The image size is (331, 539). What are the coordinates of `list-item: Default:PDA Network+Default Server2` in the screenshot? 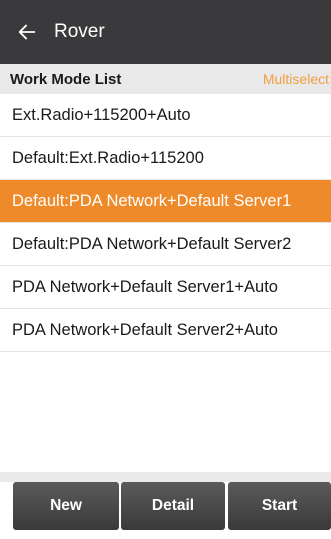 It's located at (165, 244).